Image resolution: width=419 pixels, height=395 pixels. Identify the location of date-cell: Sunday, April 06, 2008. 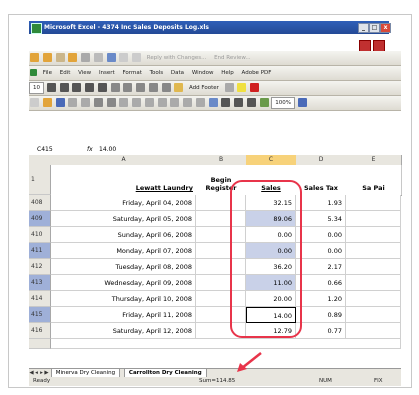
(123, 235).